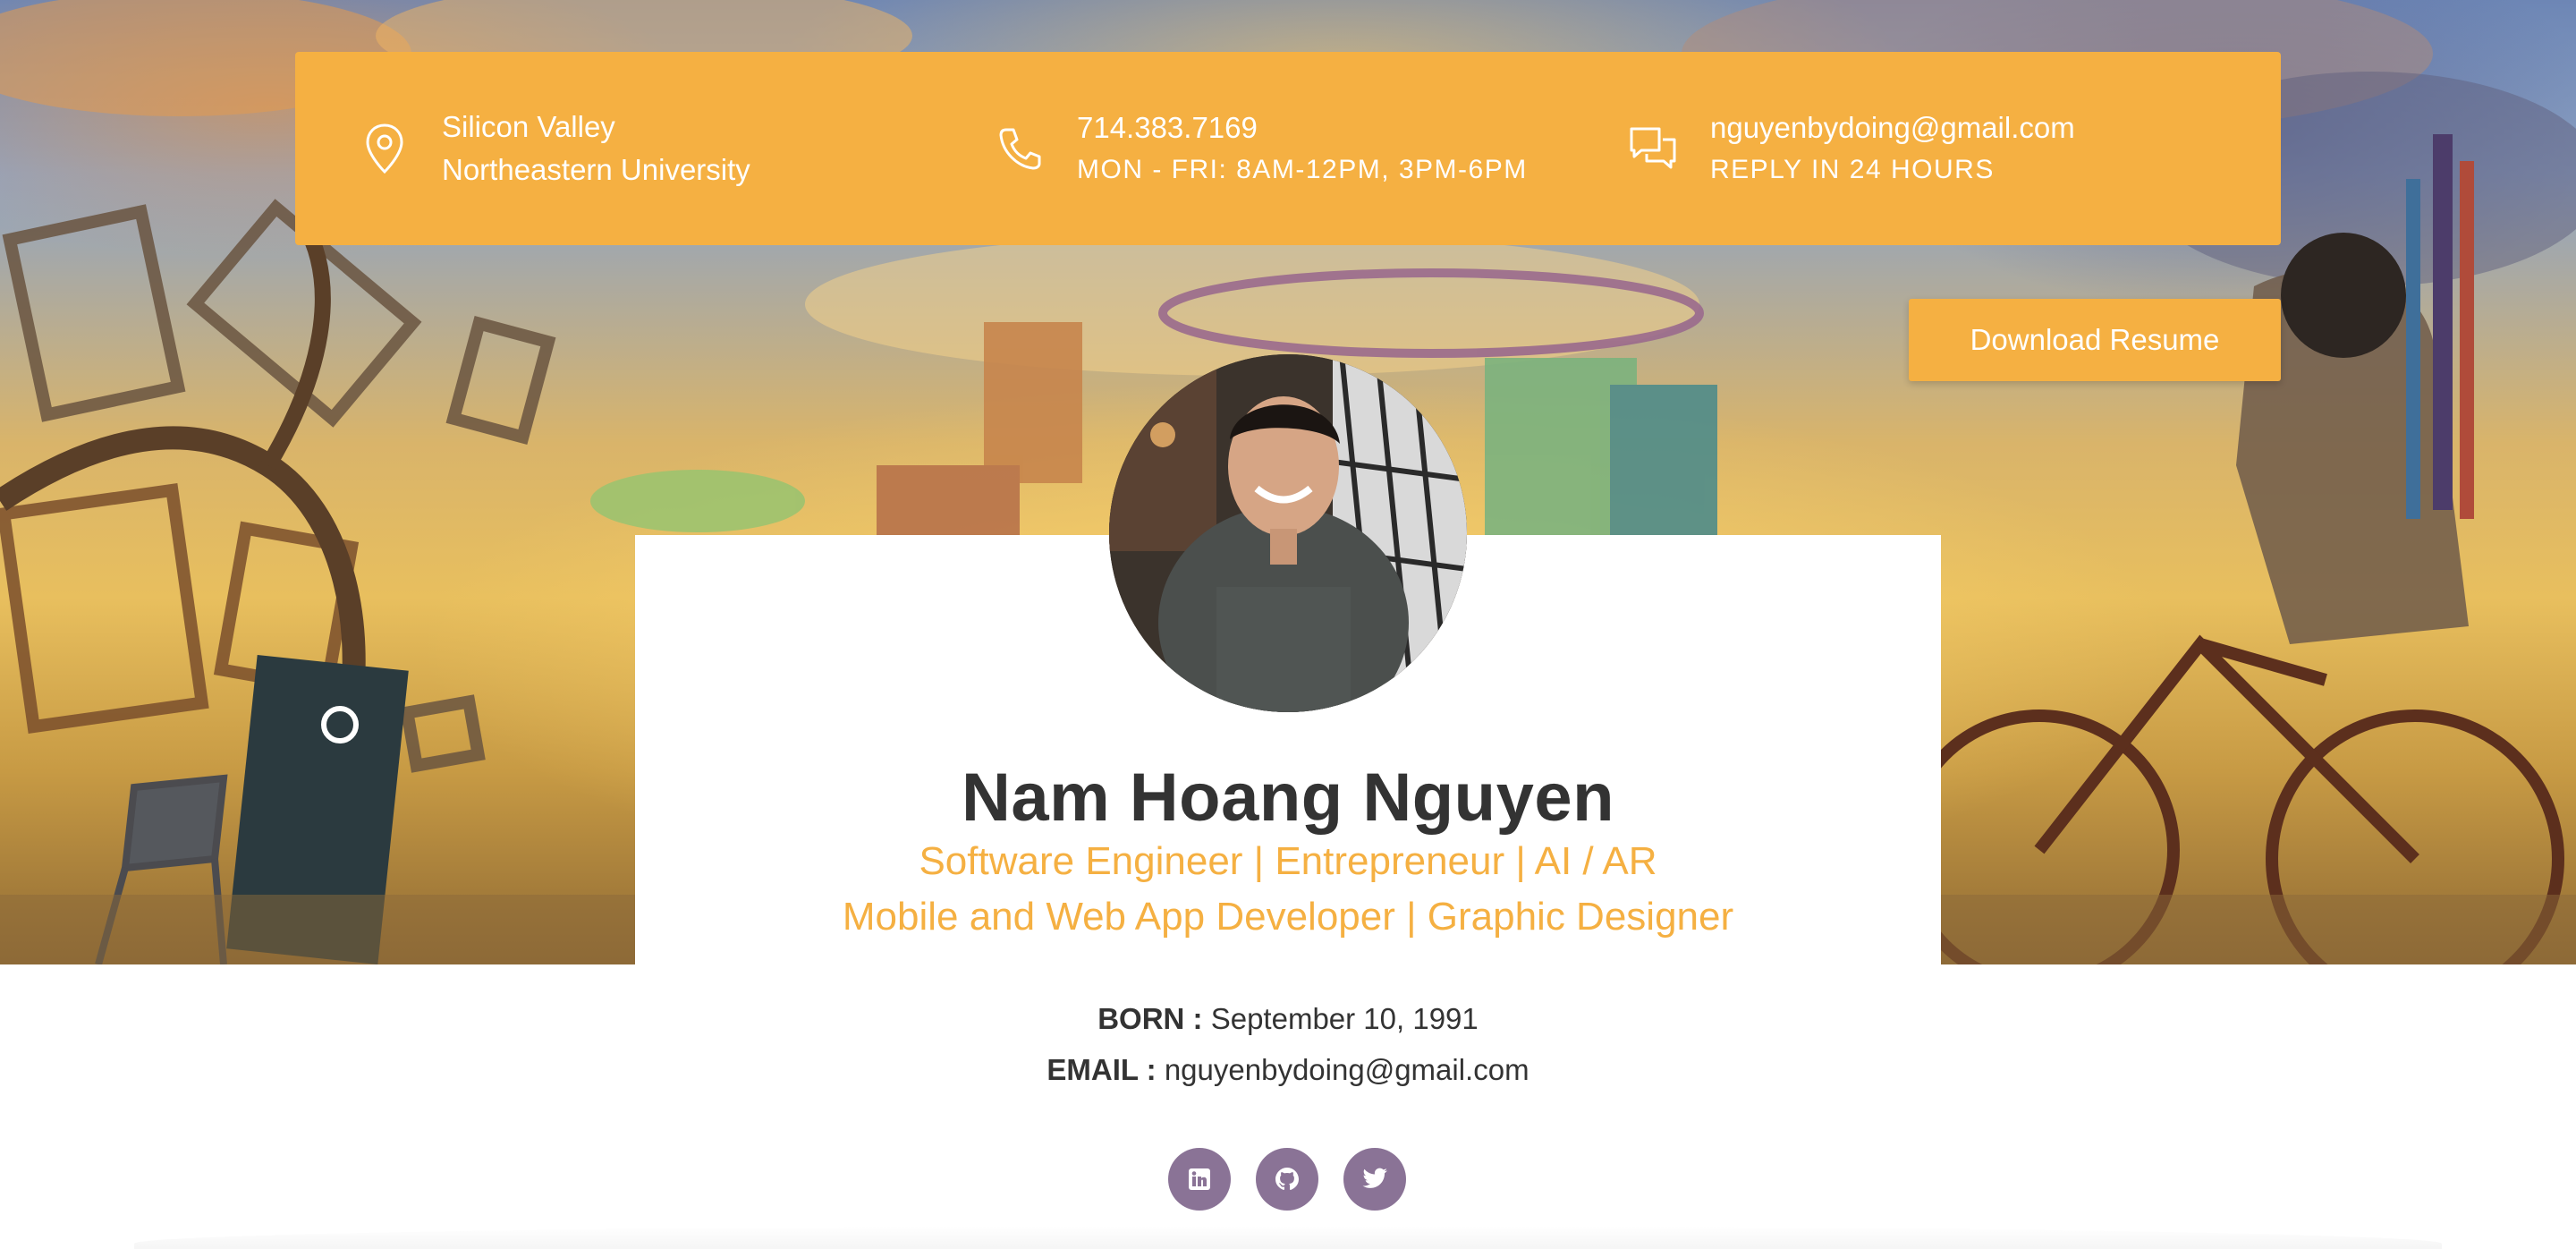  What do you see at coordinates (1101, 1069) in the screenshot?
I see `email-label: EMAIL :` at bounding box center [1101, 1069].